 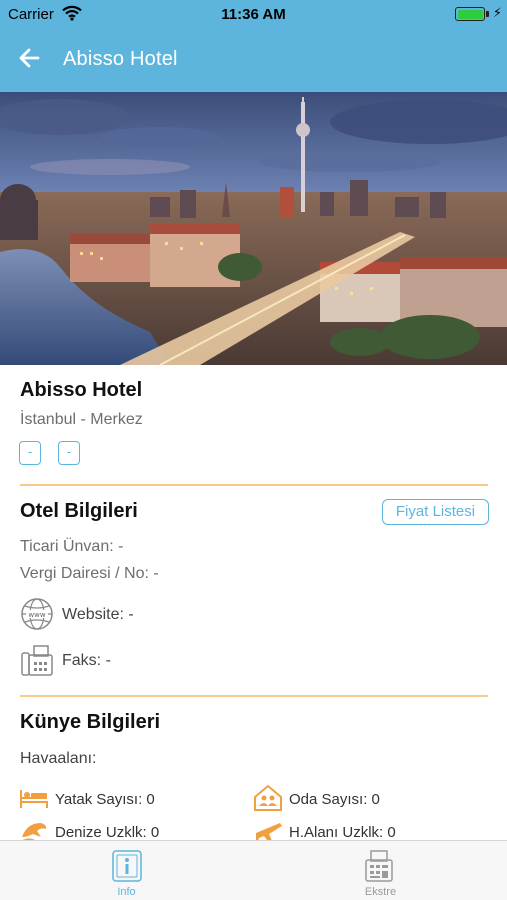 I want to click on svg-text: www, so click(x=36, y=615).